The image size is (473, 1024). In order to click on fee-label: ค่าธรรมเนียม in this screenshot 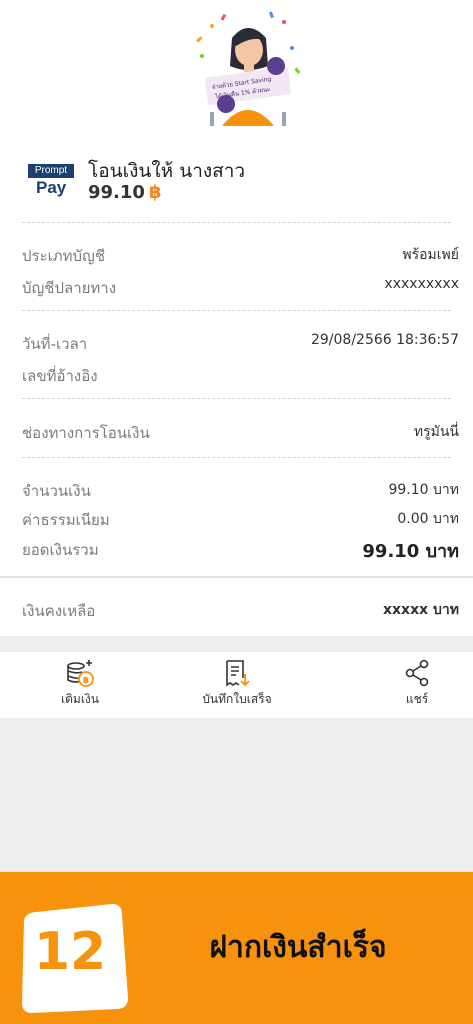, I will do `click(66, 520)`.